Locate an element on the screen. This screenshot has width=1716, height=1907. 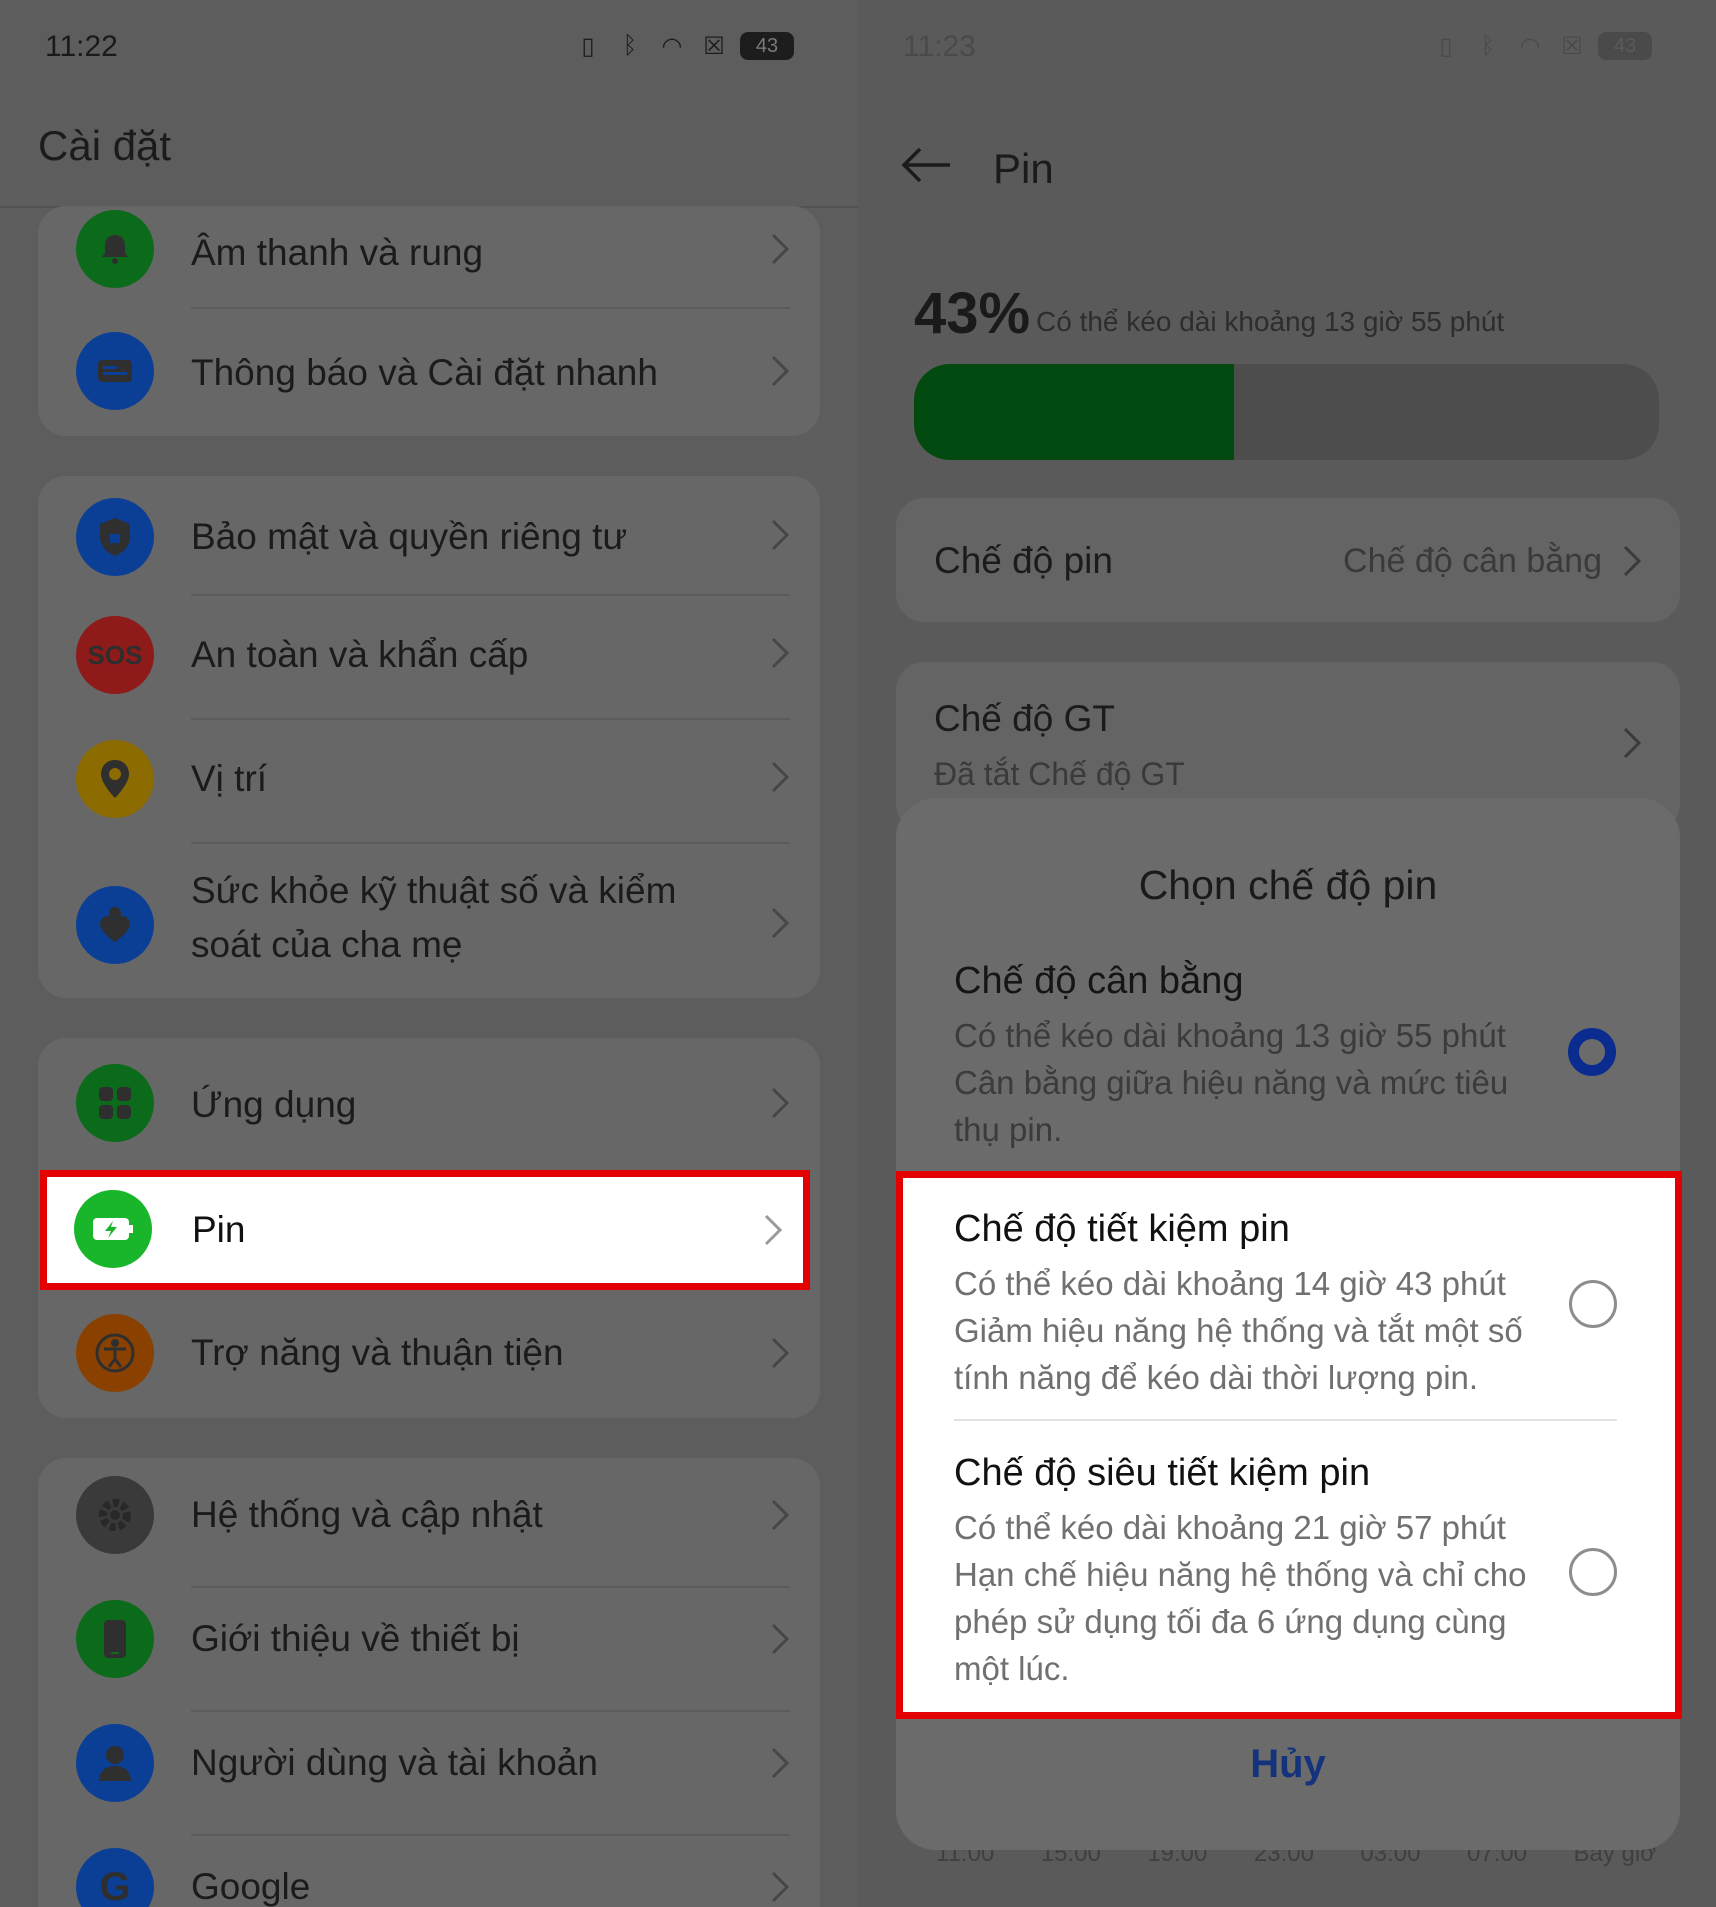
battery-percent: 43% is located at coordinates (972, 313).